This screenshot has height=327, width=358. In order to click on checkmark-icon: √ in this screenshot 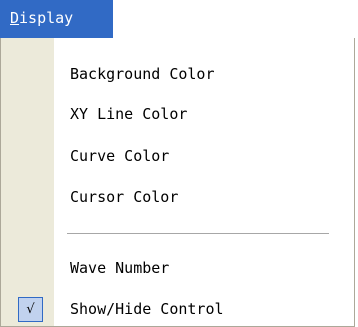, I will do `click(30, 309)`.